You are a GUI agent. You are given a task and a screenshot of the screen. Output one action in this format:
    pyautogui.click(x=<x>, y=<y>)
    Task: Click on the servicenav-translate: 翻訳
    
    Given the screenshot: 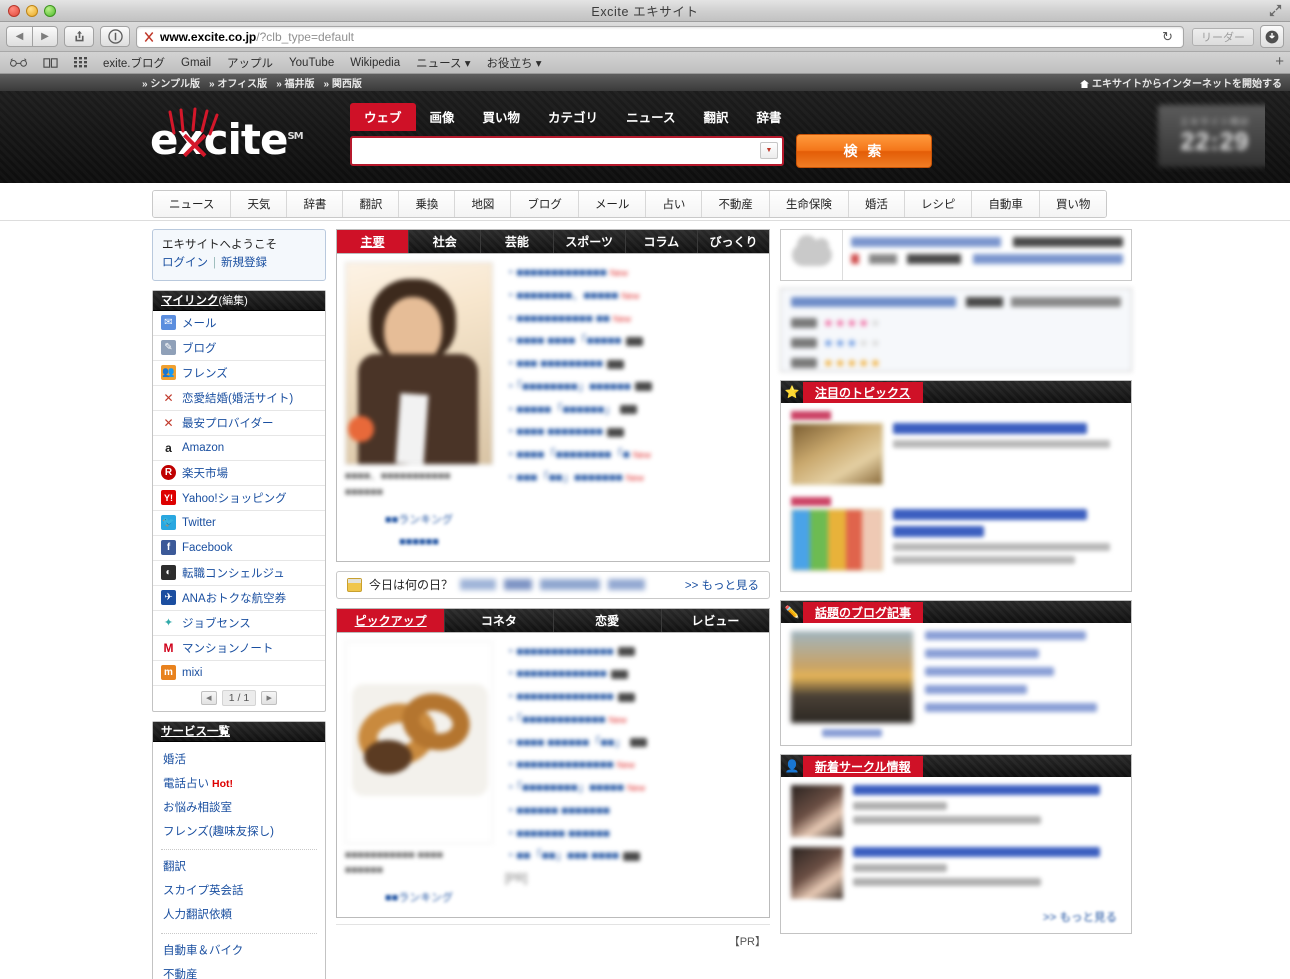 What is the action you would take?
    pyautogui.click(x=371, y=204)
    